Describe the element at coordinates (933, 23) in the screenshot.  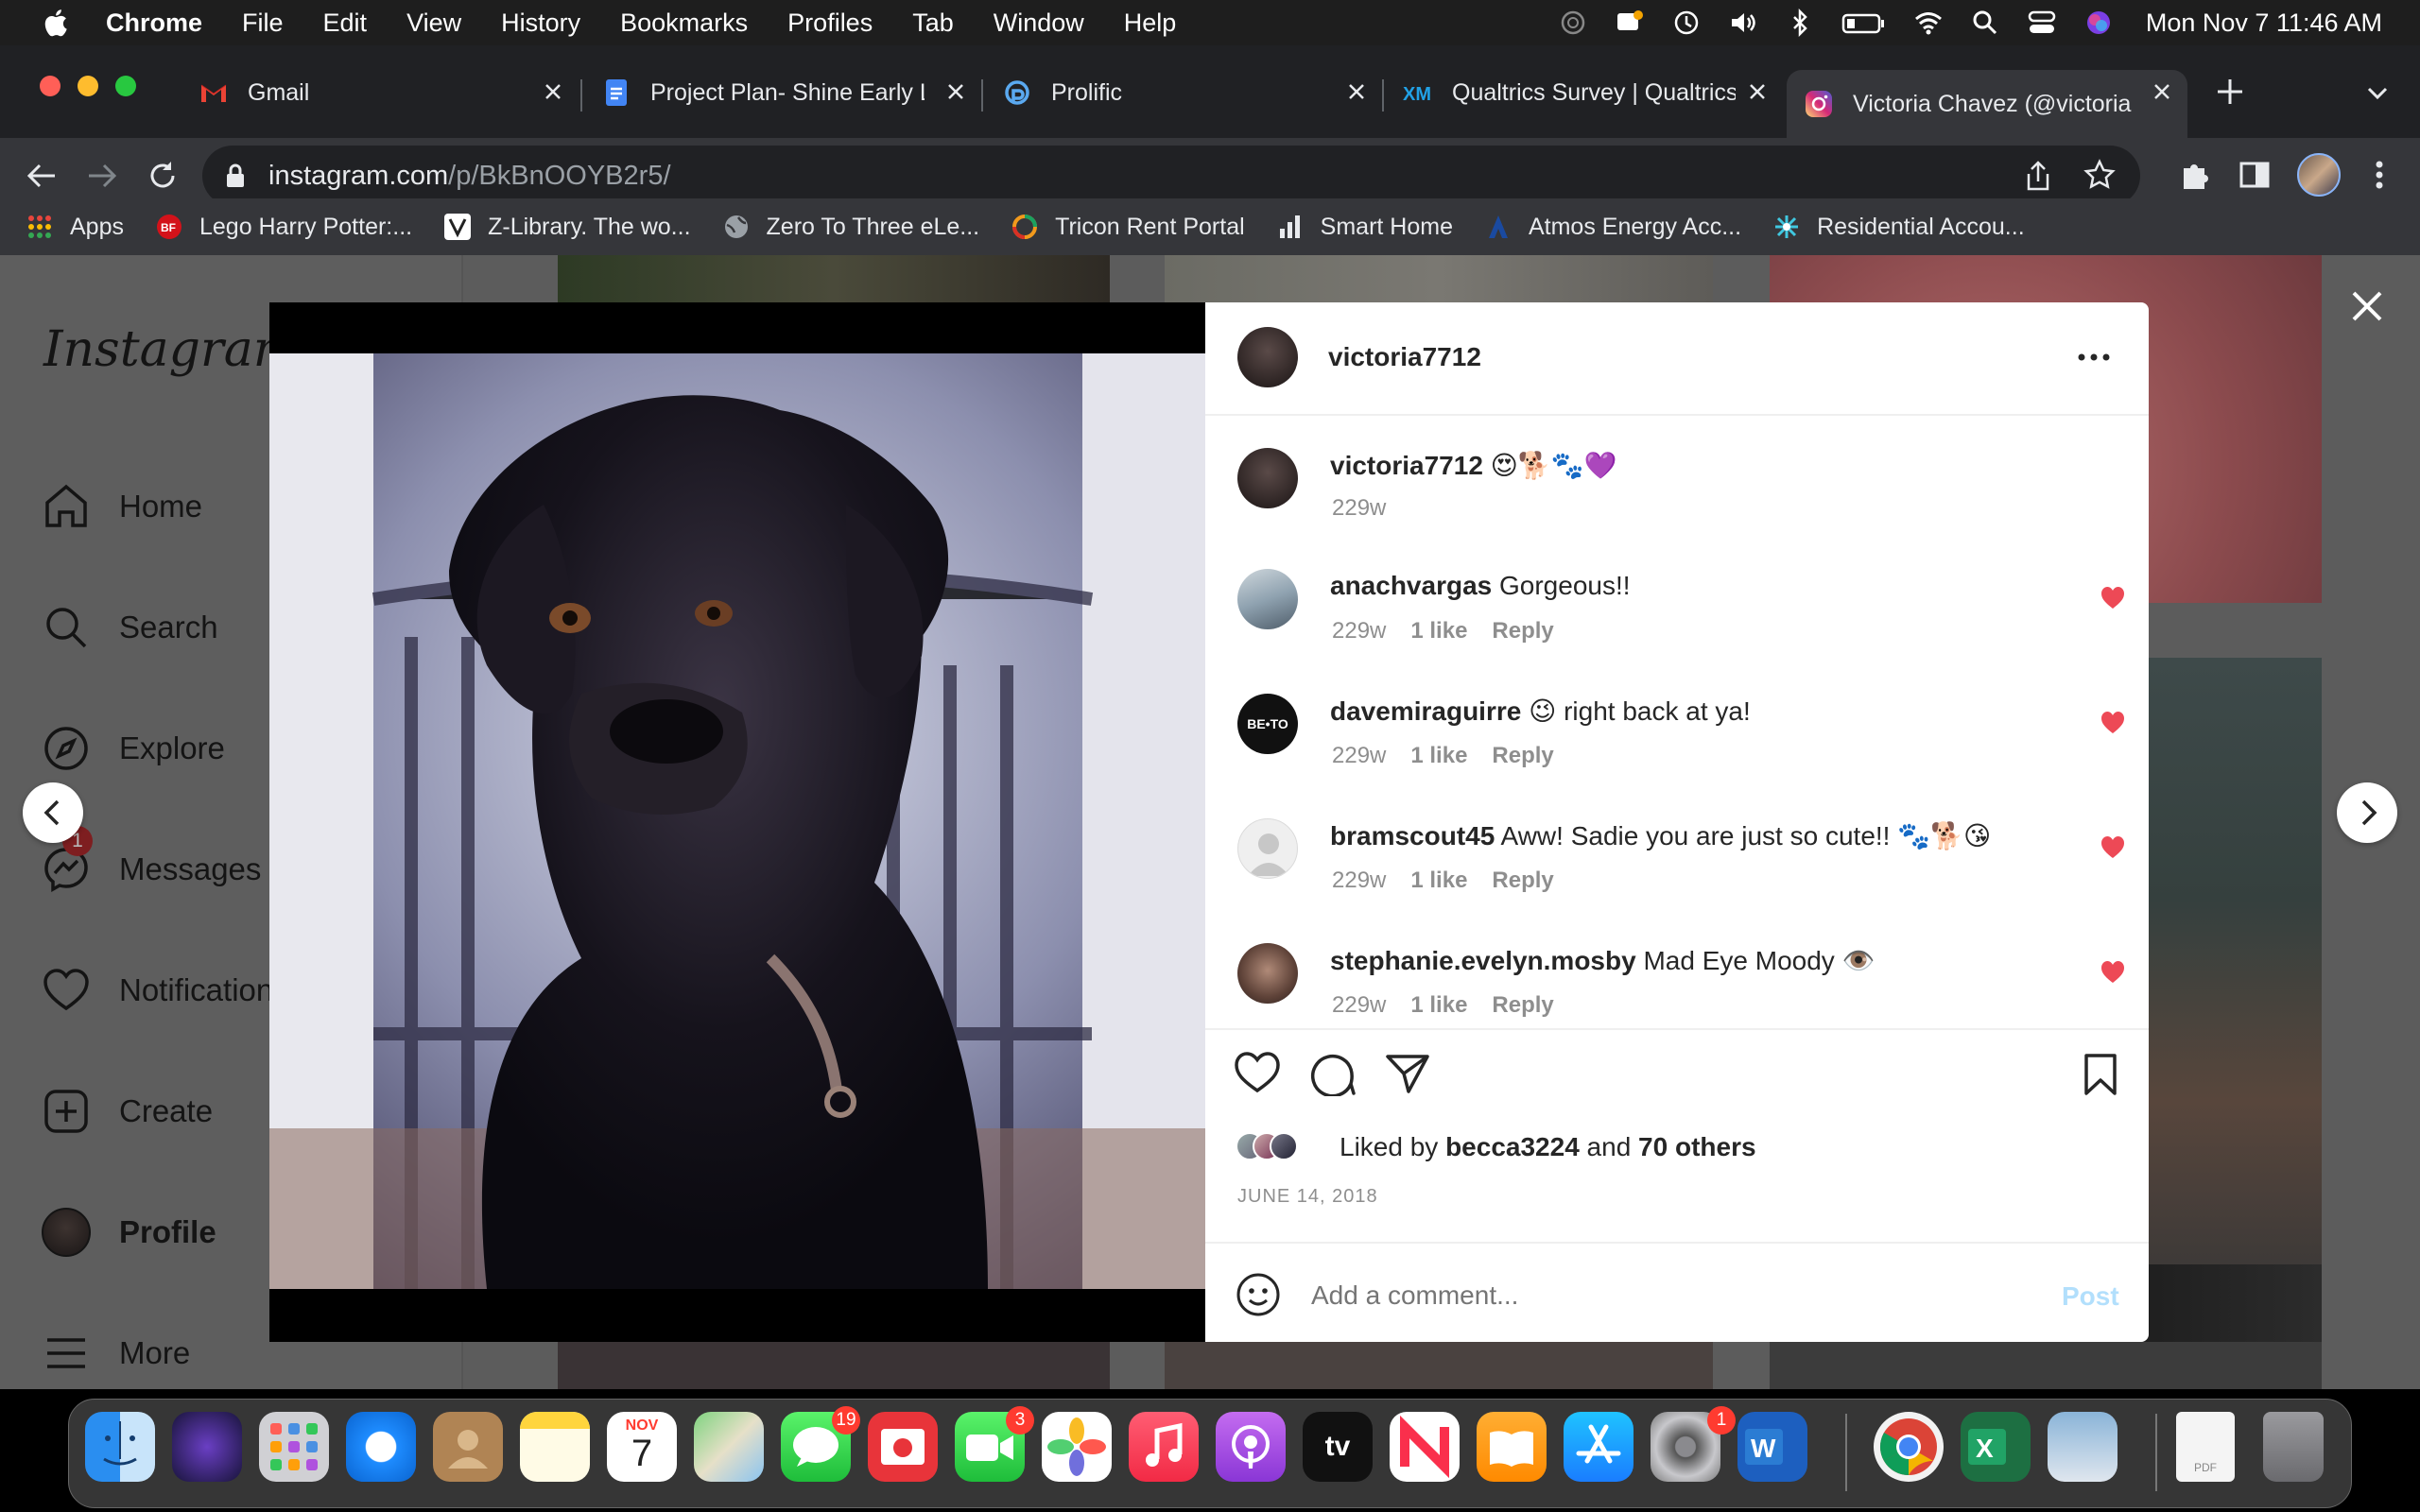
I see `menu-tab: Tab` at that location.